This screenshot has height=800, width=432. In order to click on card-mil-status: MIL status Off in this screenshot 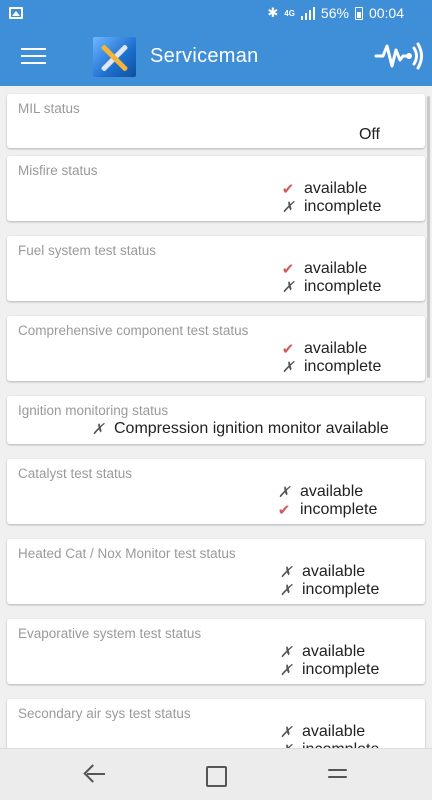, I will do `click(216, 121)`.